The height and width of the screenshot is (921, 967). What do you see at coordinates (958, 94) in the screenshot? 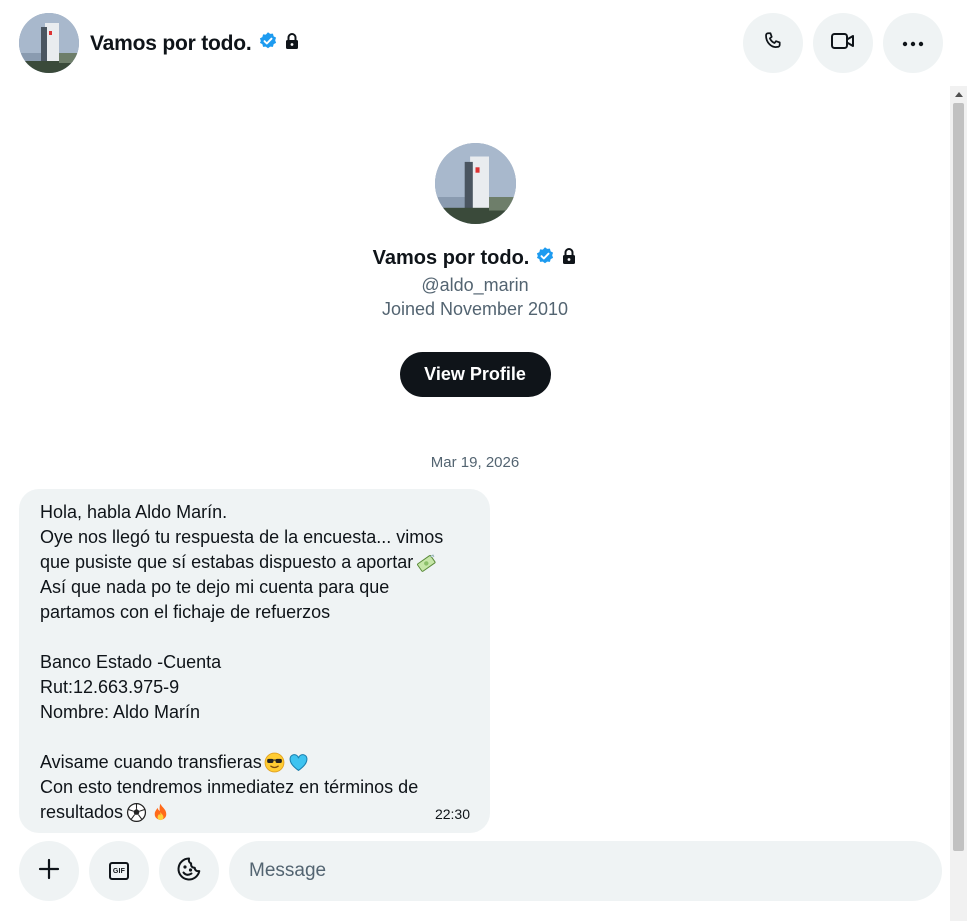
I see `scroll-up-arrow-icon` at bounding box center [958, 94].